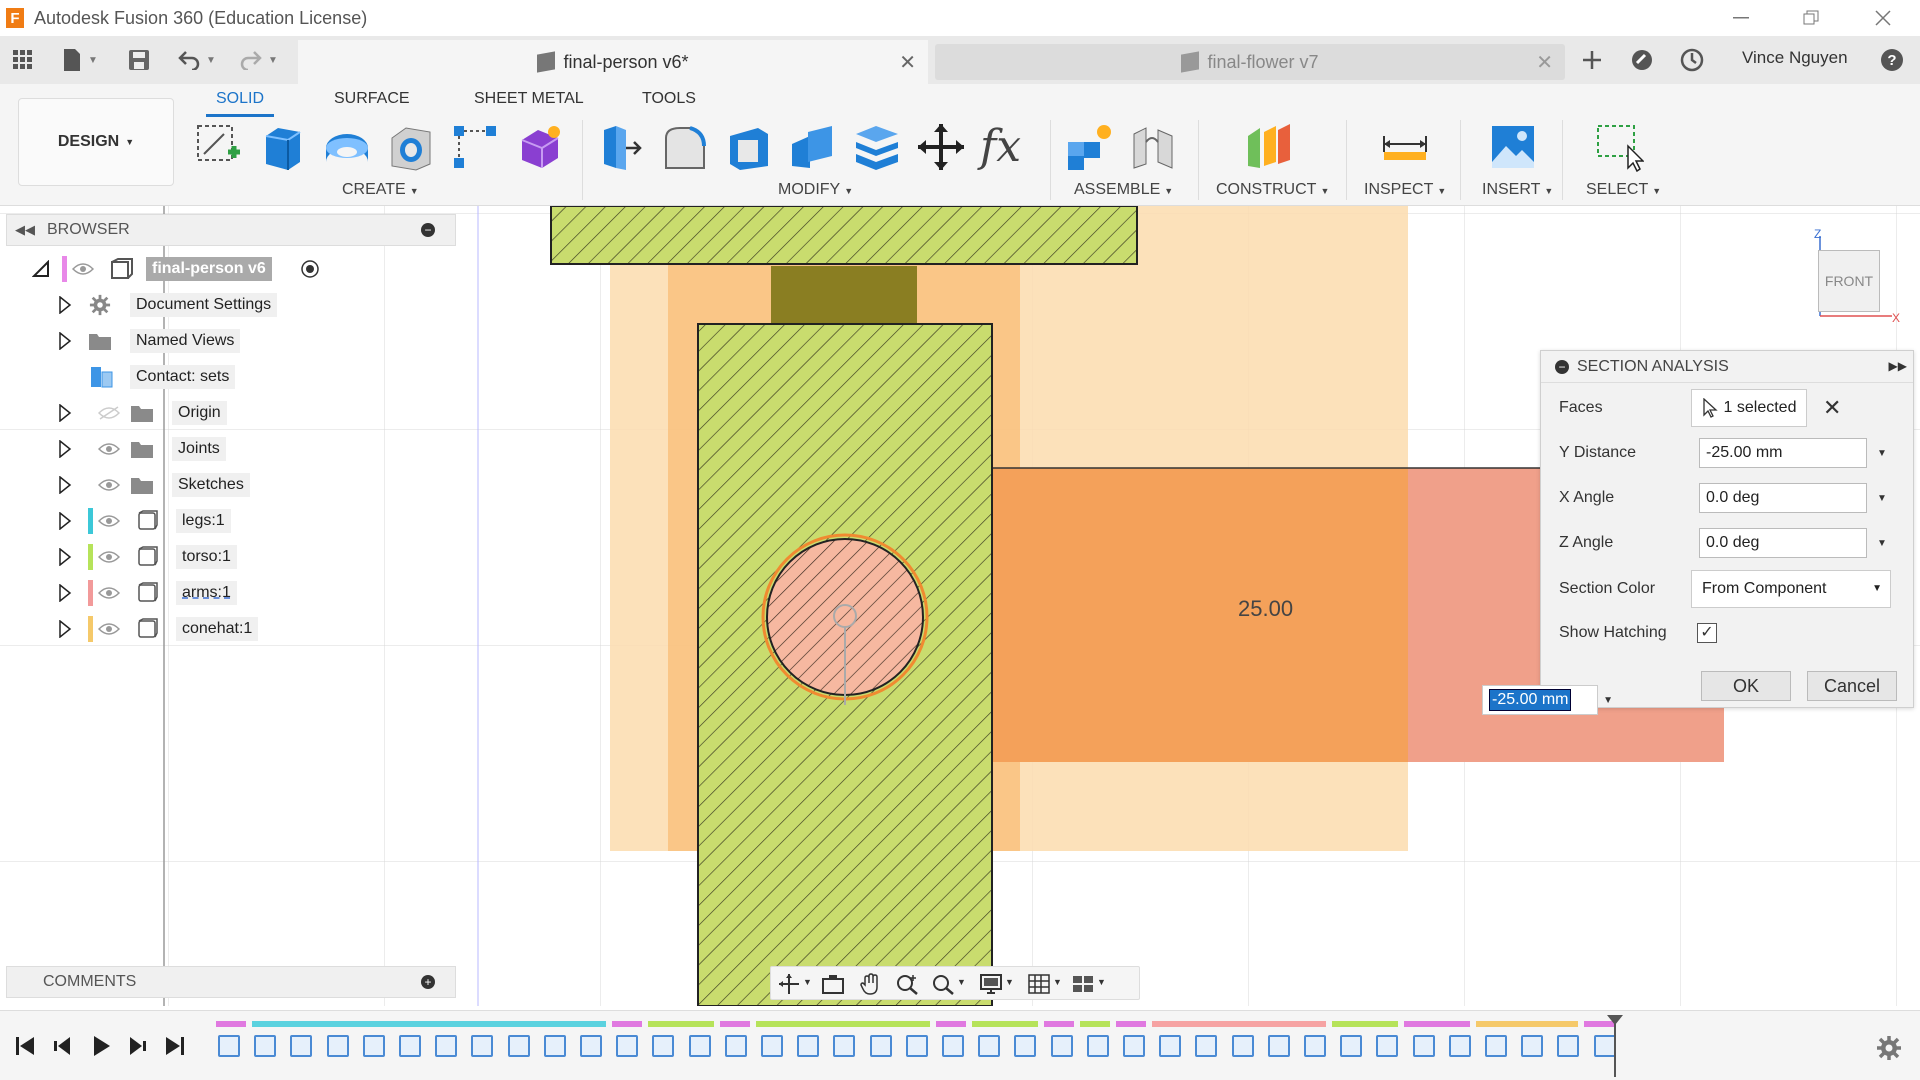 This screenshot has height=1080, width=1920. What do you see at coordinates (1153, 147) in the screenshot?
I see `joint-icon` at bounding box center [1153, 147].